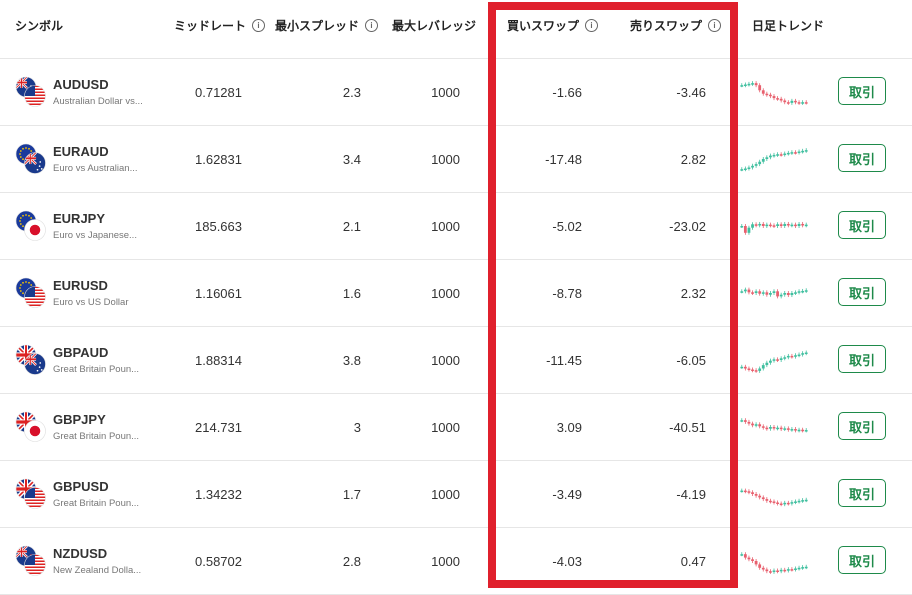  I want to click on sell-swap-value: -40.51, so click(687, 427).